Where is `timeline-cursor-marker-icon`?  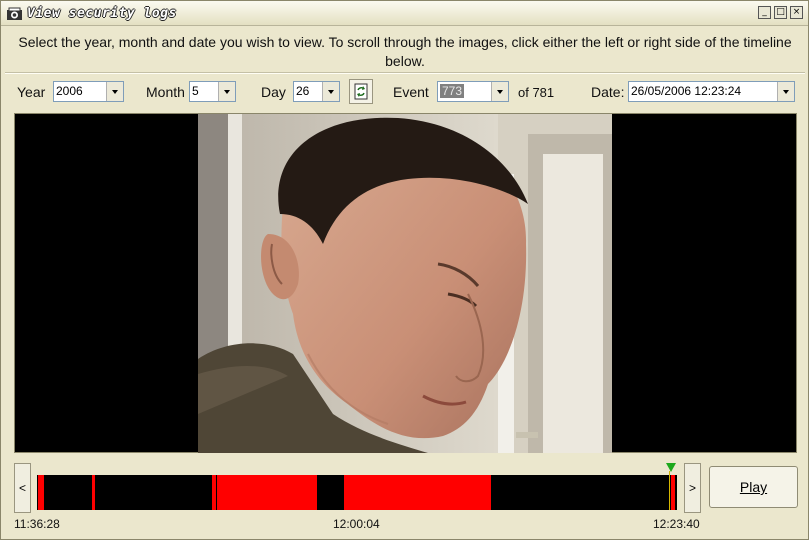 timeline-cursor-marker-icon is located at coordinates (671, 467).